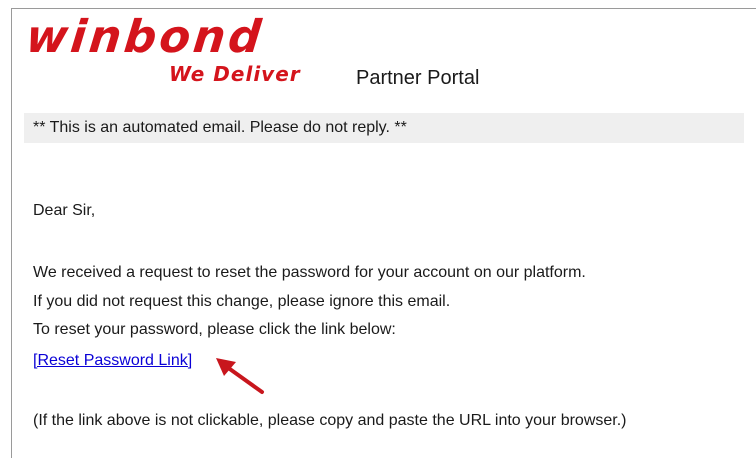  Describe the element at coordinates (418, 78) in the screenshot. I see `portal-label: Partner Portal` at that location.